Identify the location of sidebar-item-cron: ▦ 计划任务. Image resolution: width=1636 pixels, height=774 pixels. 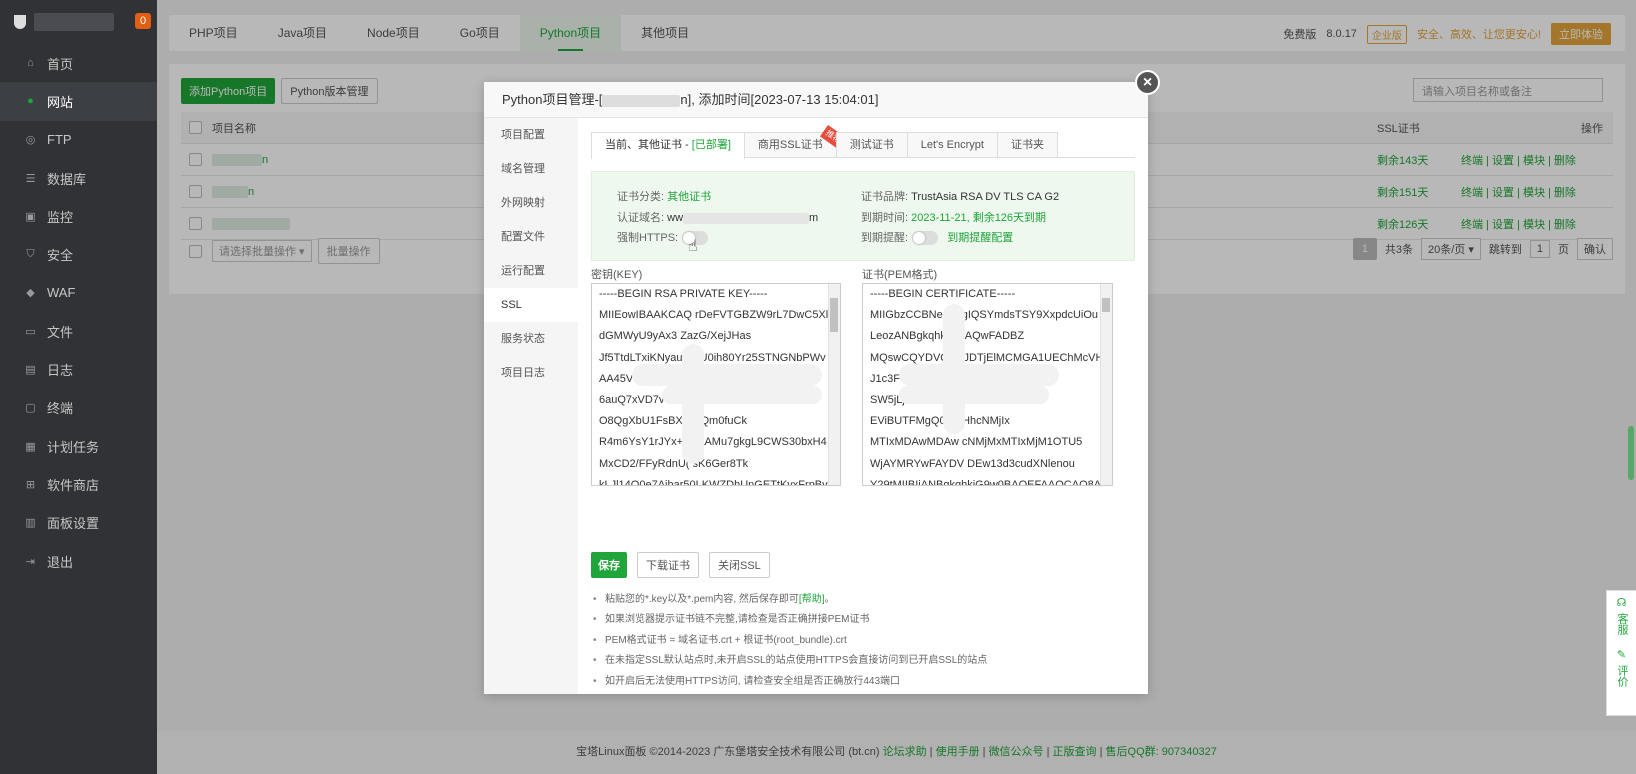
(78, 446).